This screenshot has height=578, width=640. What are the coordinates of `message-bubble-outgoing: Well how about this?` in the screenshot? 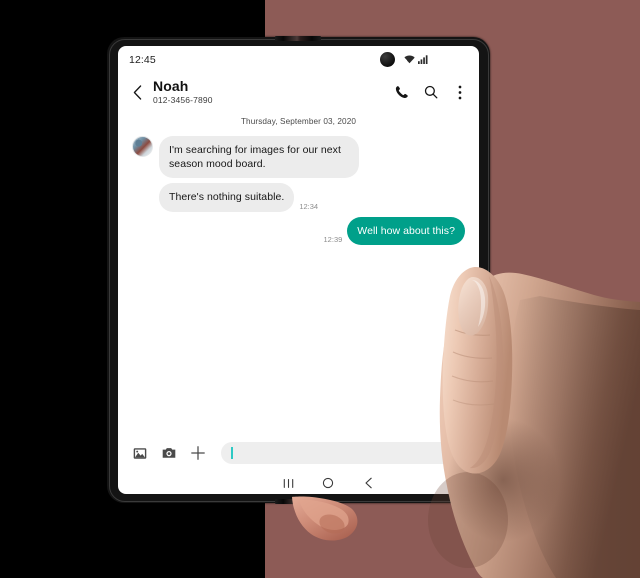 It's located at (406, 230).